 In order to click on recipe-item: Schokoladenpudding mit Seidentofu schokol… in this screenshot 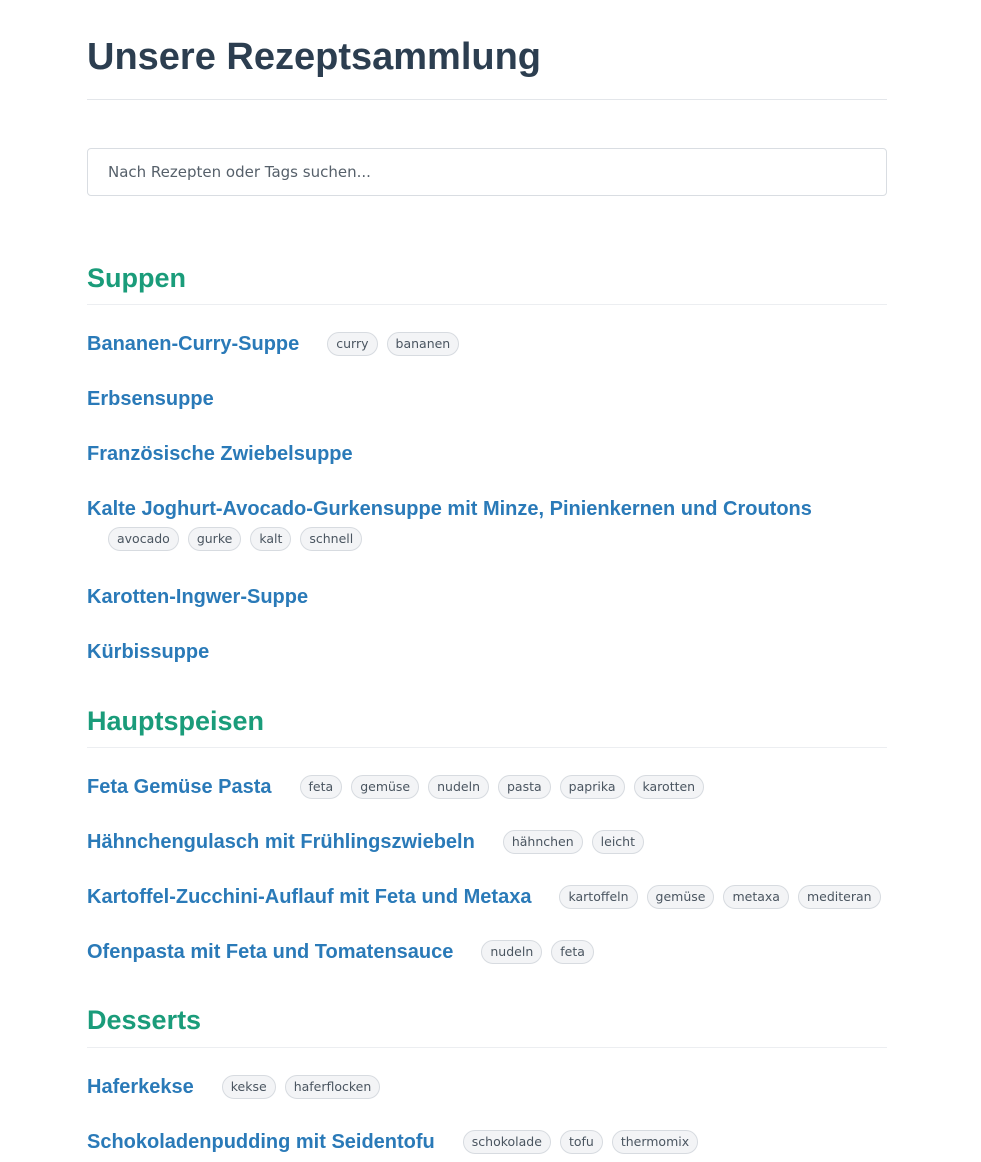, I will do `click(497, 1142)`.